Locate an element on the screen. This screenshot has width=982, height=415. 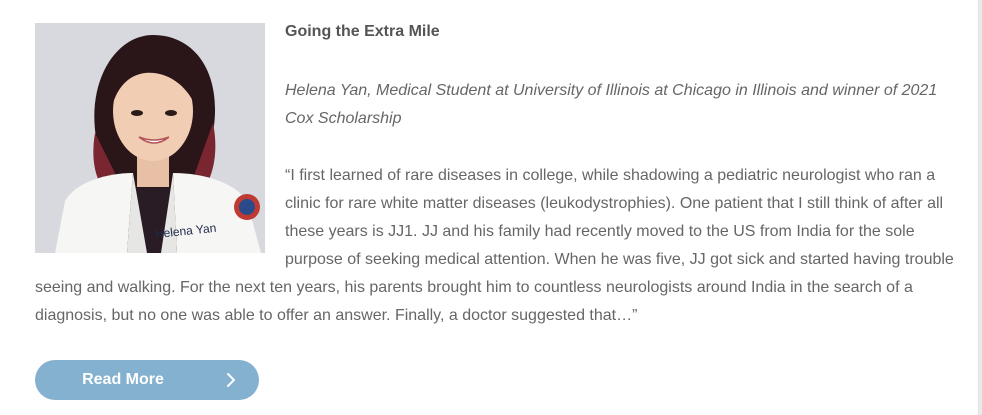
article-title: Going the Extra Mile is located at coordinates (362, 31).